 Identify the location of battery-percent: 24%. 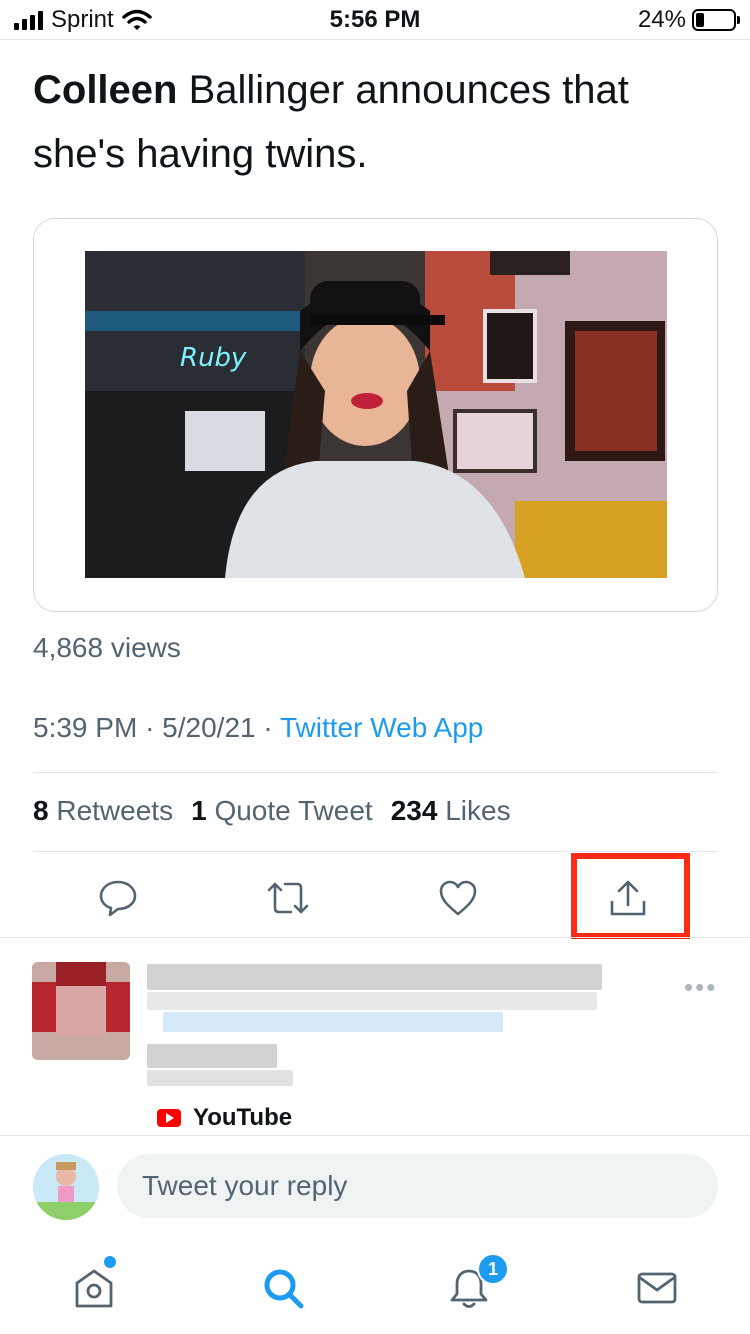
(661, 19).